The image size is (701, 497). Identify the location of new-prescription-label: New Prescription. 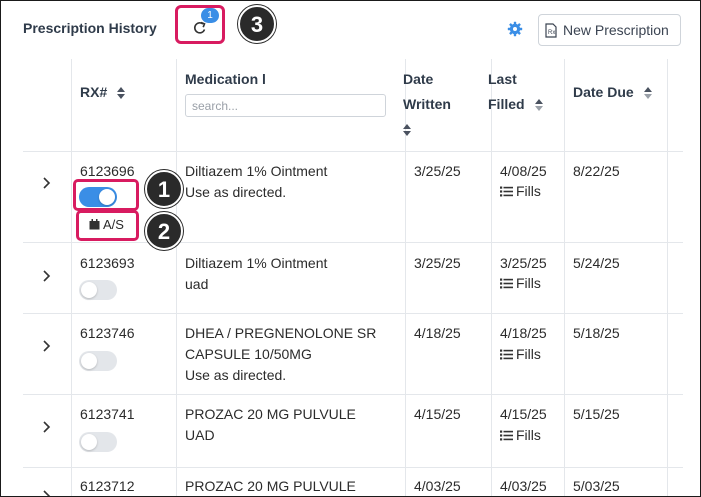
(616, 30).